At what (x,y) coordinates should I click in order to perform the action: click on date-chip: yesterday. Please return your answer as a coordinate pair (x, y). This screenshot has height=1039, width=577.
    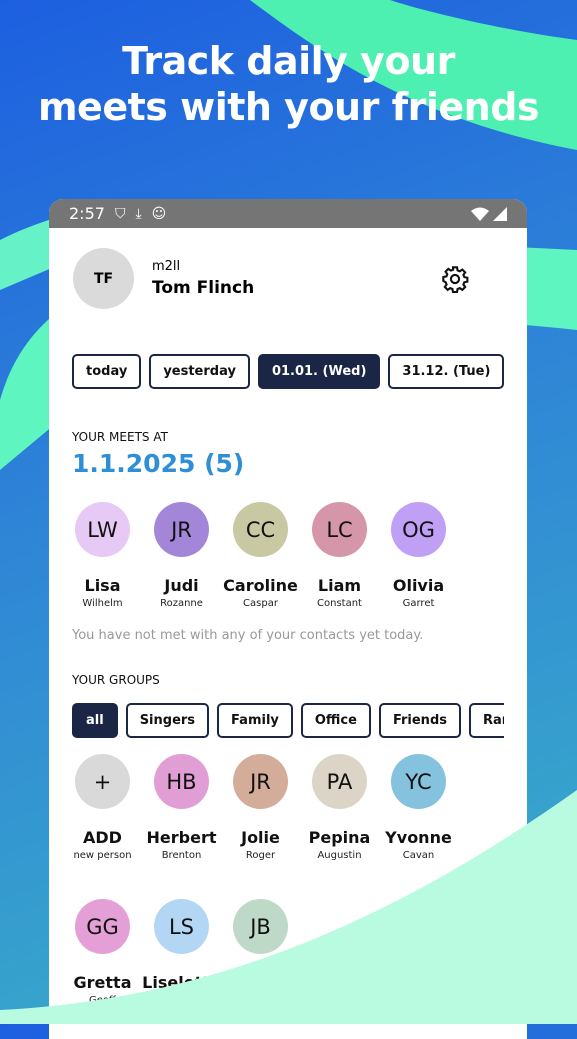
    Looking at the image, I should click on (199, 371).